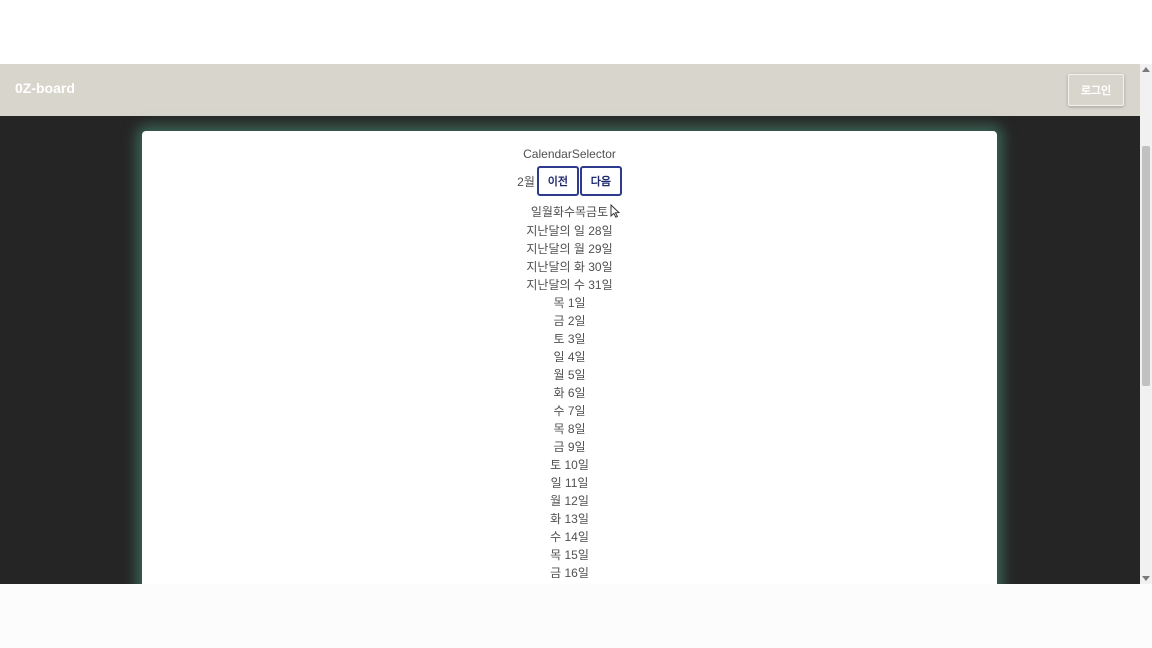 The width and height of the screenshot is (1152, 648). Describe the element at coordinates (569, 375) in the screenshot. I see `day-item: 월 5일` at that location.